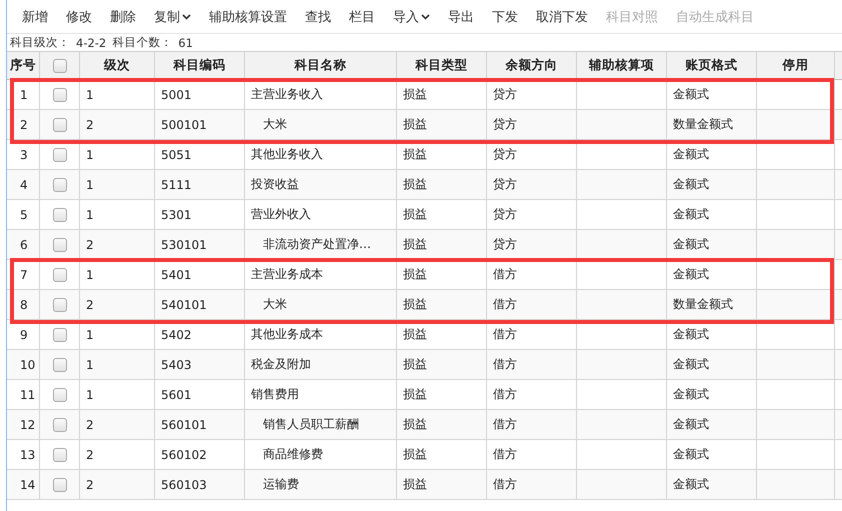 The height and width of the screenshot is (511, 842). What do you see at coordinates (505, 17) in the screenshot?
I see `toolbar-button: 下发` at bounding box center [505, 17].